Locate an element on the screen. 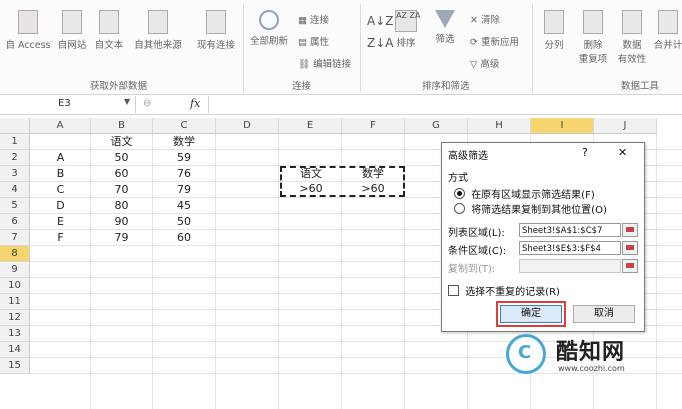  column-header-d: D is located at coordinates (247, 126).